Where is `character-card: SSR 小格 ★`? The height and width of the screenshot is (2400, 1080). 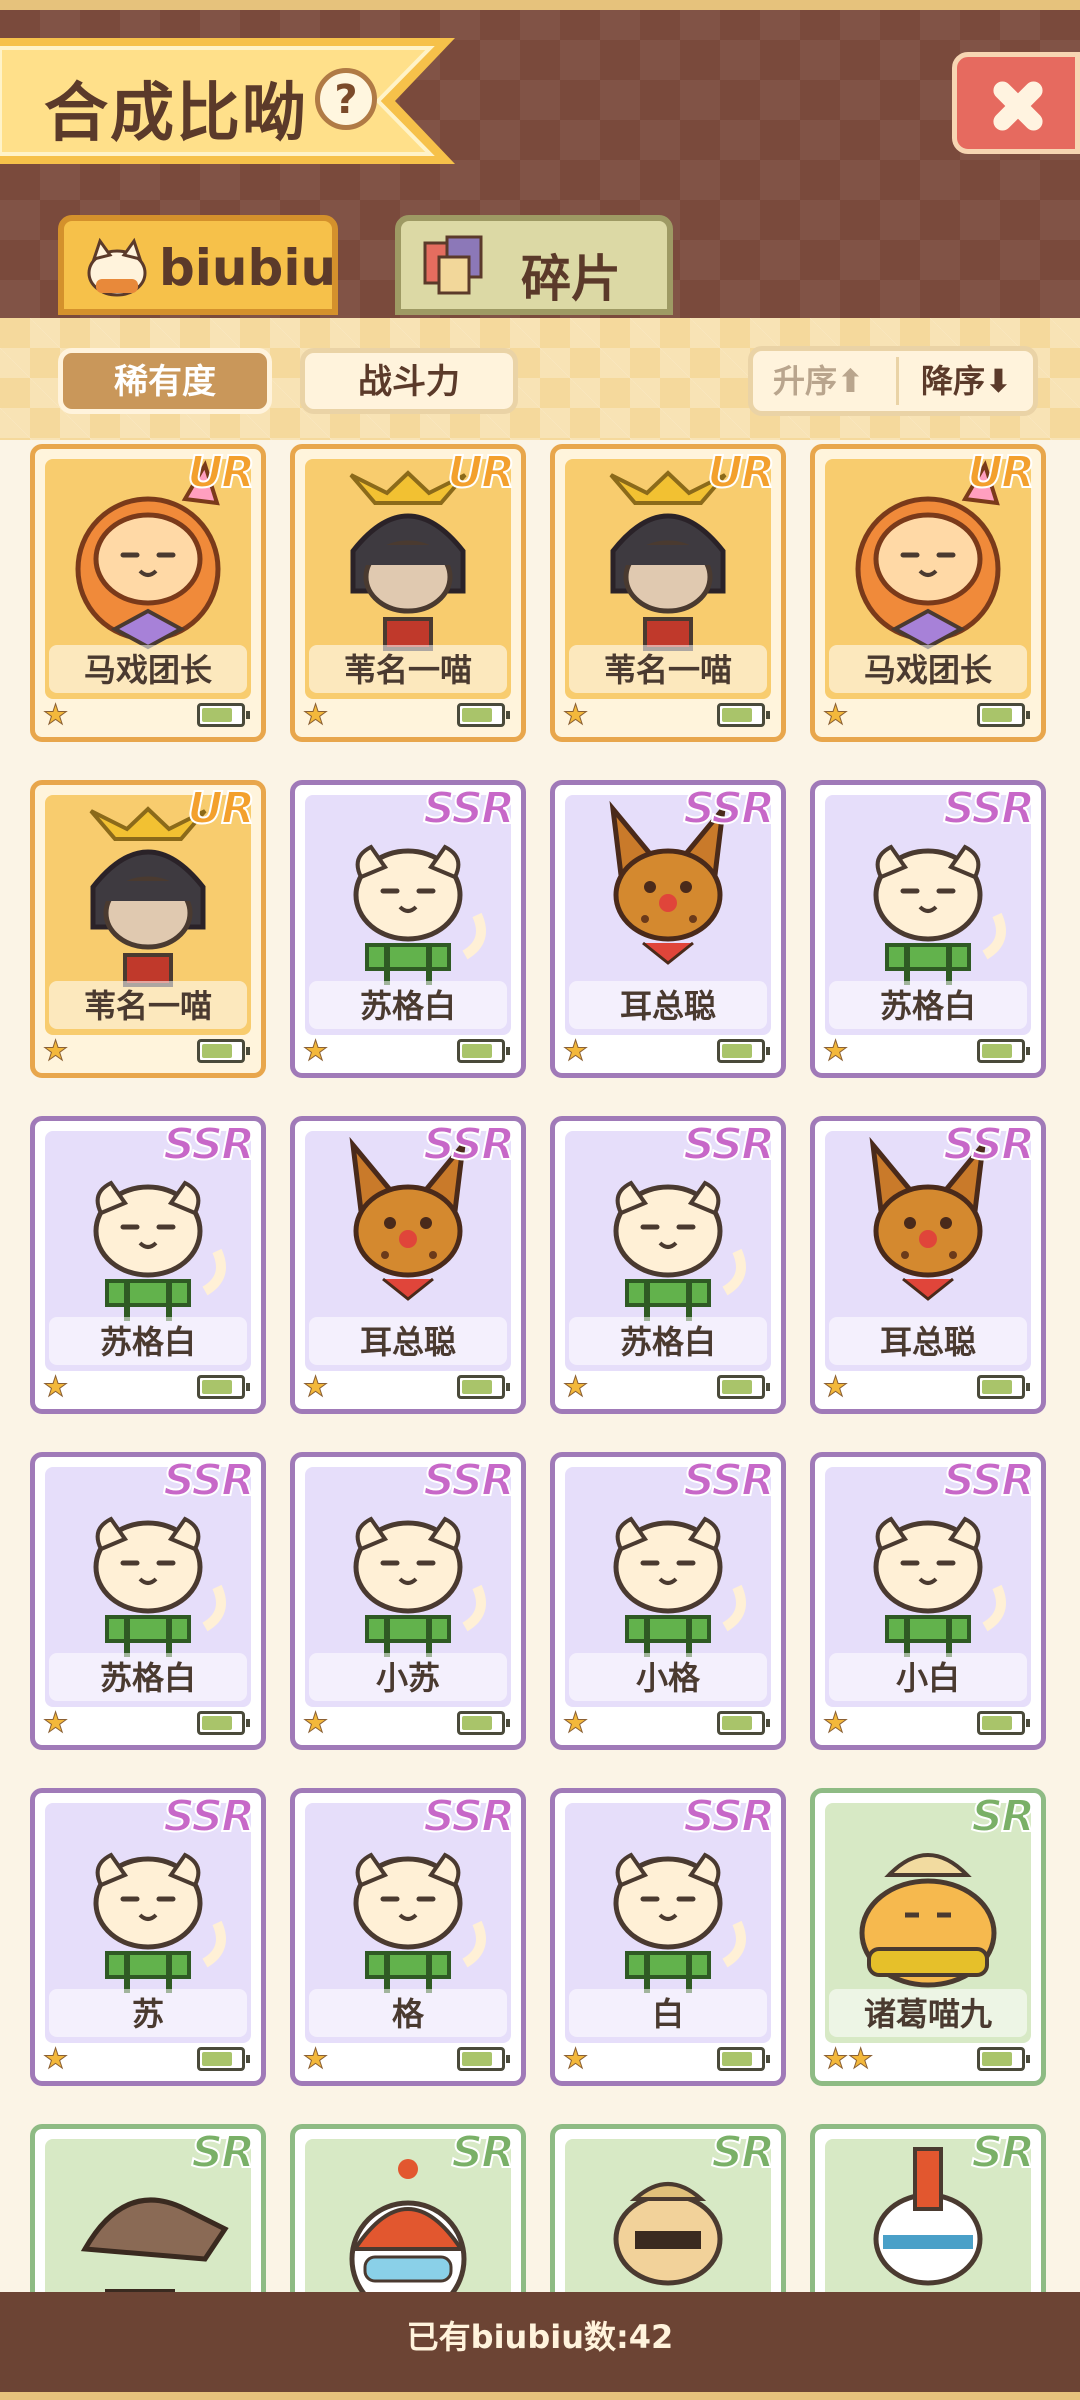
character-card: SSR 小格 ★ is located at coordinates (668, 1601).